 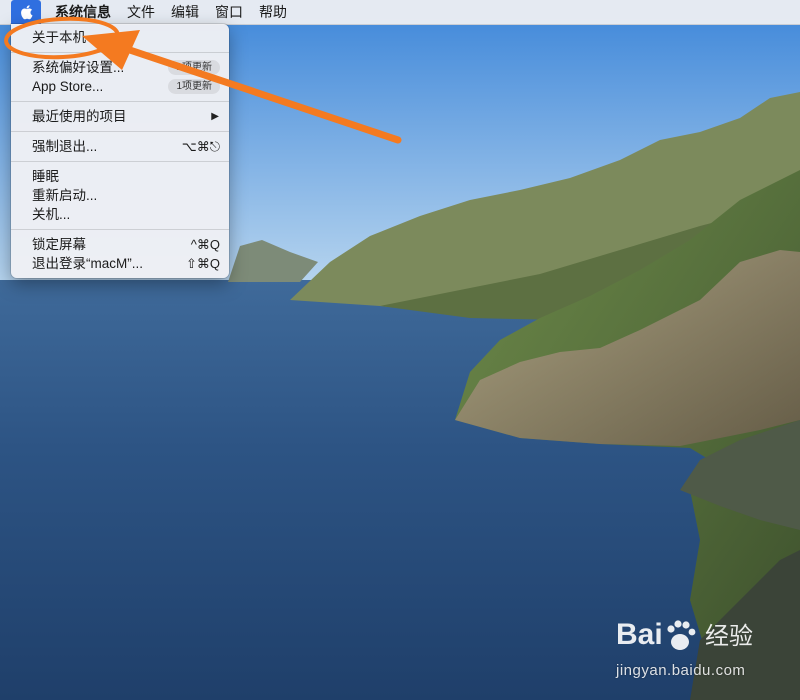 I want to click on menubar-edit: 编辑, so click(x=185, y=12).